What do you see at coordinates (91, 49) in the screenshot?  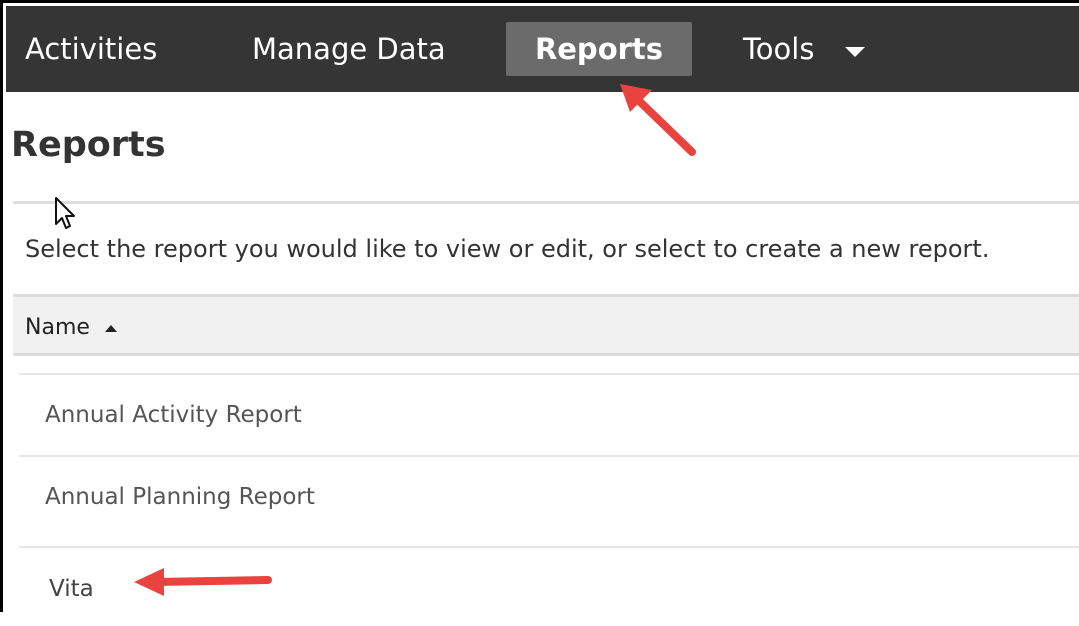 I see `nav-activities: Activities` at bounding box center [91, 49].